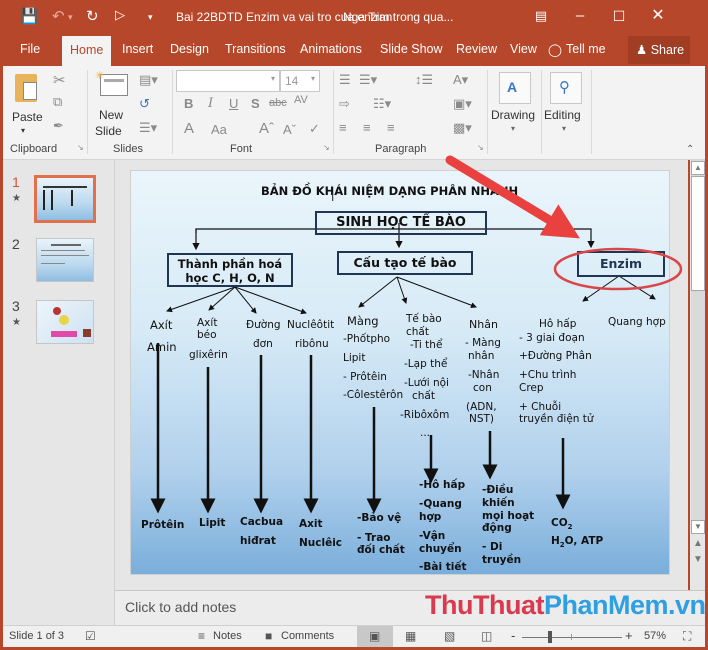  Describe the element at coordinates (480, 147) in the screenshot. I see `paragraph-launcher-icon: ↘` at that location.